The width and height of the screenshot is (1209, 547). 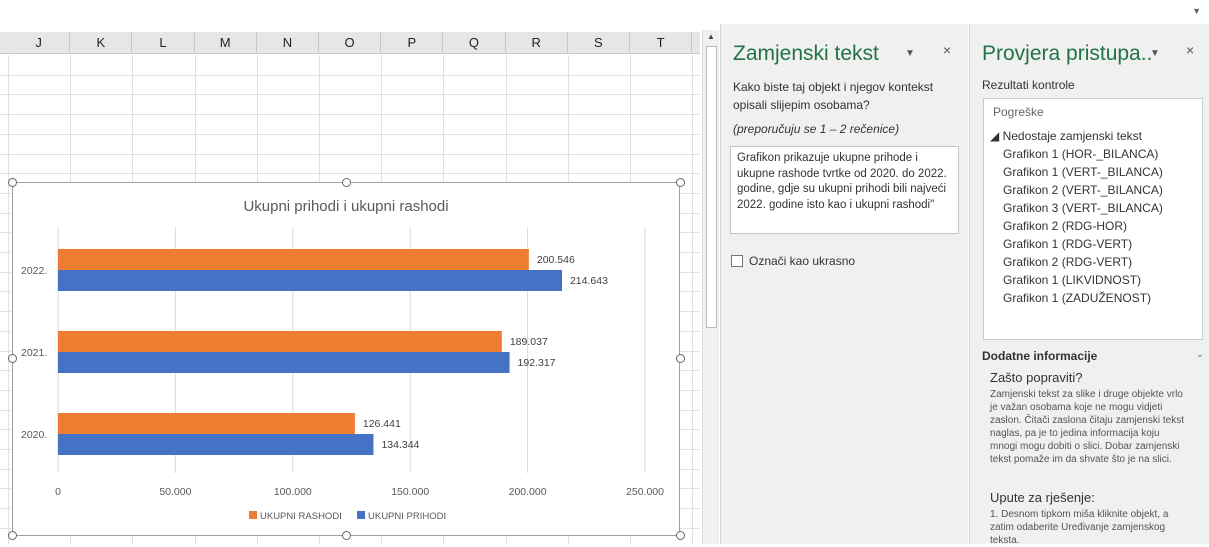 What do you see at coordinates (599, 43) in the screenshot?
I see `column-header-s: S` at bounding box center [599, 43].